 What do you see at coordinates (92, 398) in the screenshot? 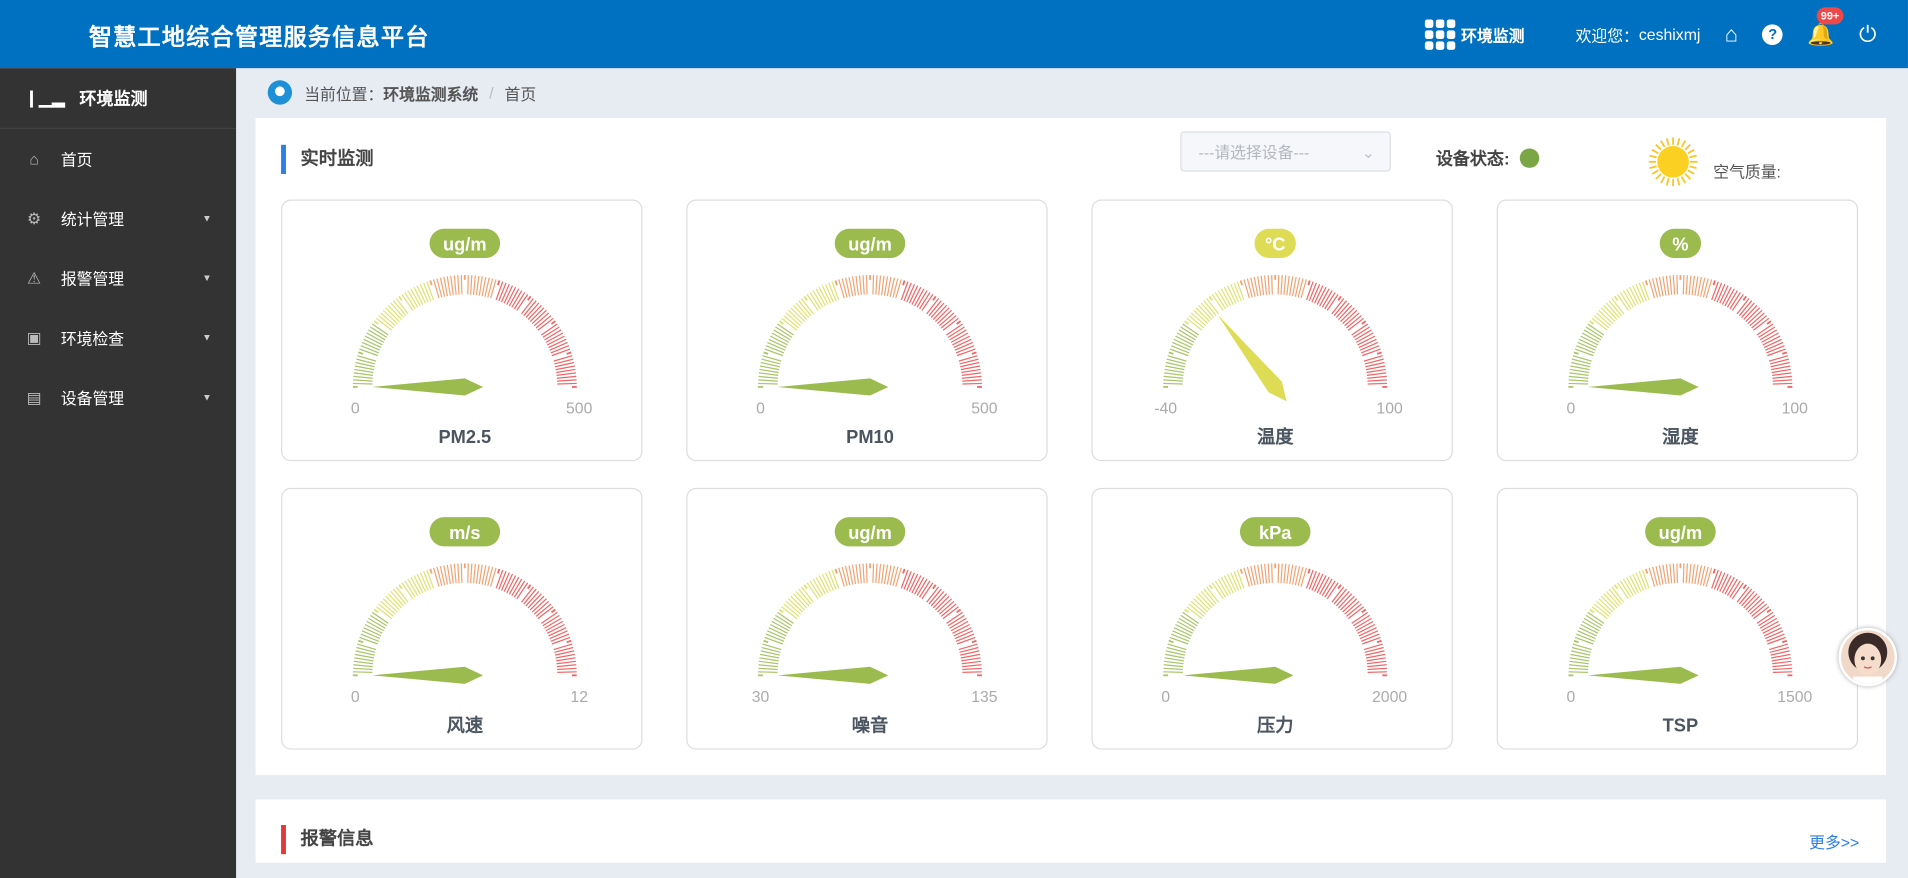
I see `sidebar-item-label: 设备管理` at bounding box center [92, 398].